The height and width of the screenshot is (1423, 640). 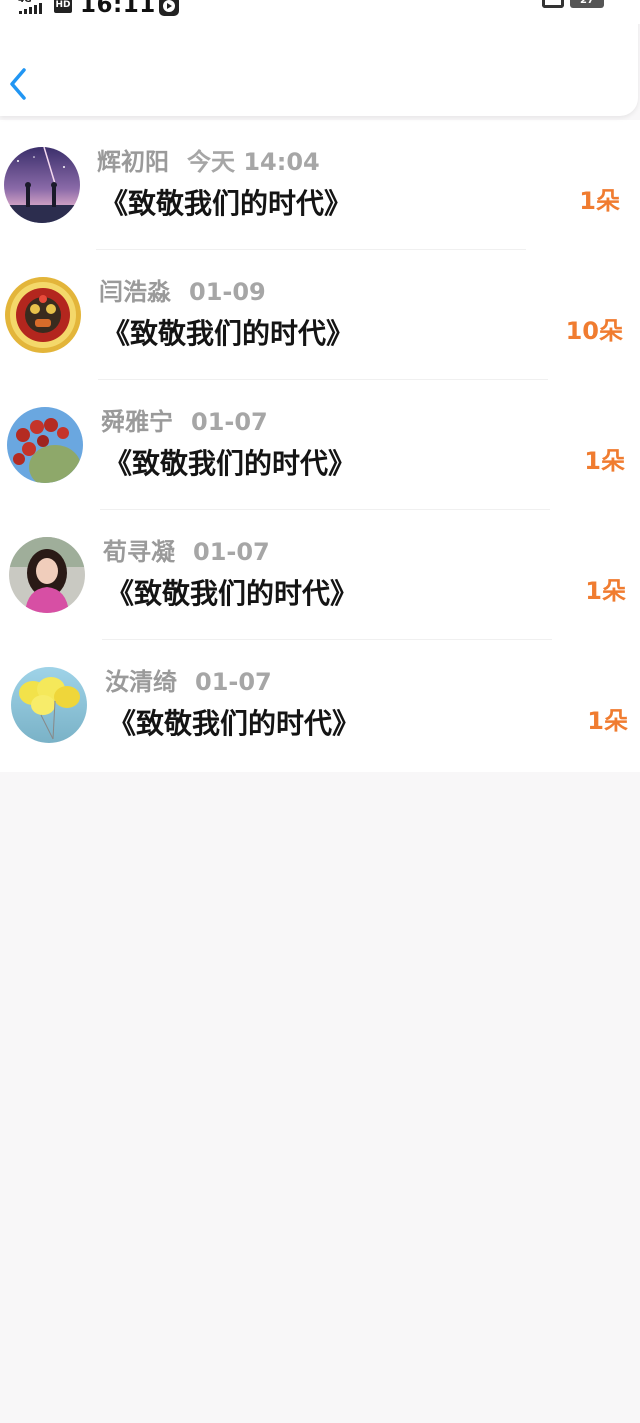 I want to click on list-item: 辉初阳 今天 14:04 《致敬我们的时代》 1朵, so click(x=320, y=185).